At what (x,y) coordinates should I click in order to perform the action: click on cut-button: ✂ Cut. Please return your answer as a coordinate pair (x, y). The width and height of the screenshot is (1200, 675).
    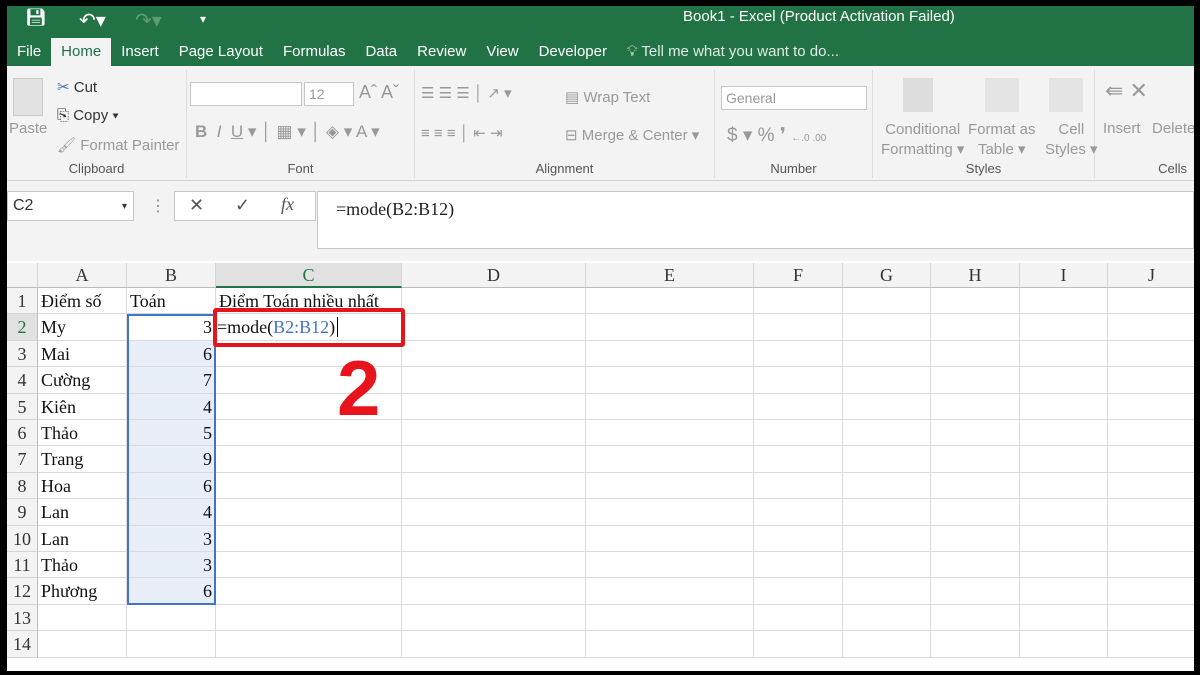
    Looking at the image, I should click on (77, 87).